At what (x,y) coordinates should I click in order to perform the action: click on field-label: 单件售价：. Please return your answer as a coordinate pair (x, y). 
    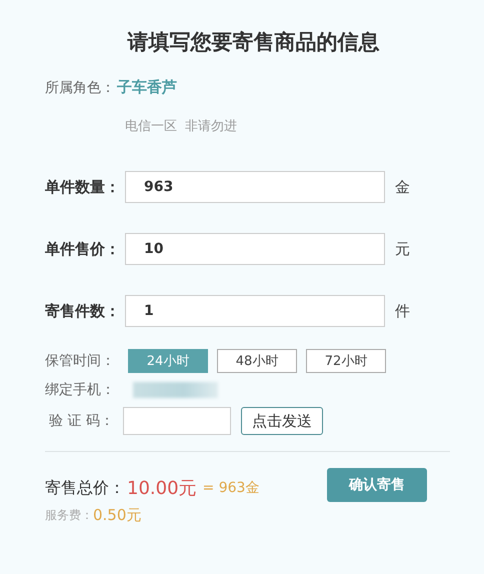
    Looking at the image, I should click on (83, 249).